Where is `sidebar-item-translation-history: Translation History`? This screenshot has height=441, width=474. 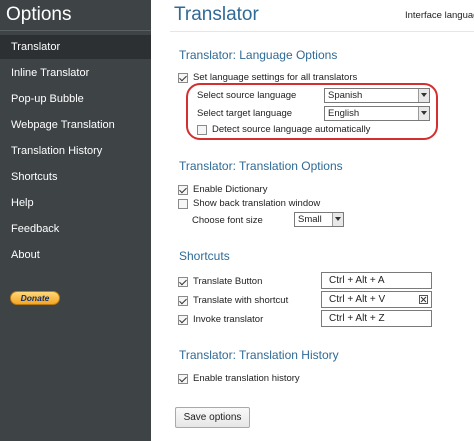
sidebar-item-translation-history: Translation History is located at coordinates (75, 151).